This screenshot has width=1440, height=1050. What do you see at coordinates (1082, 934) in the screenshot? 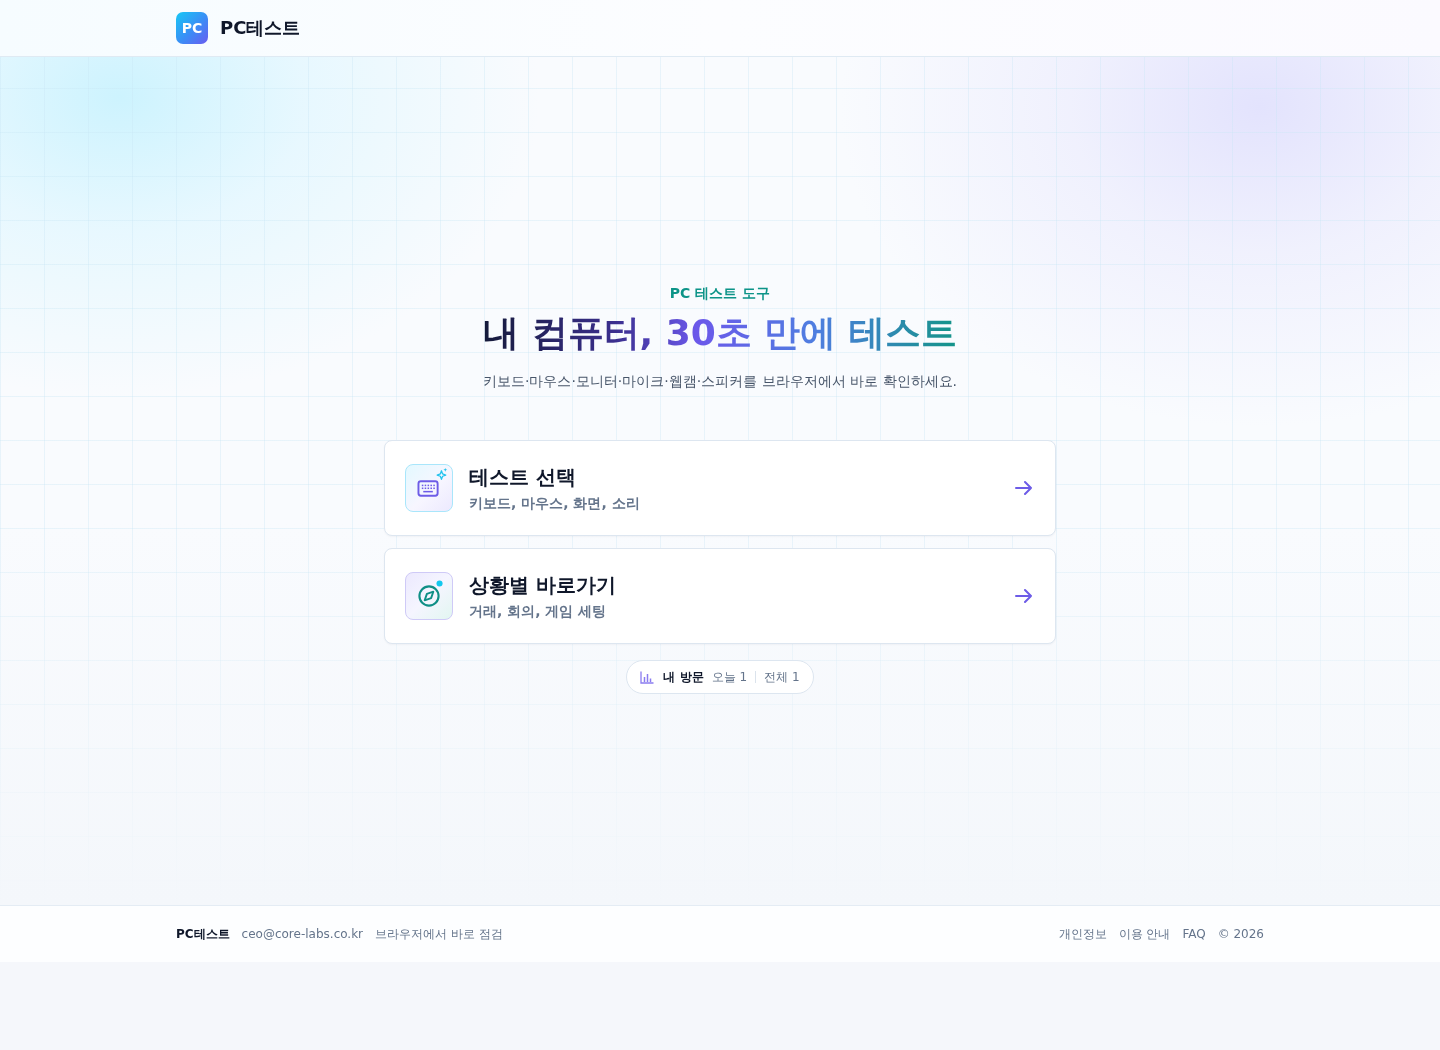
I see `footer-link: 개인정보` at bounding box center [1082, 934].